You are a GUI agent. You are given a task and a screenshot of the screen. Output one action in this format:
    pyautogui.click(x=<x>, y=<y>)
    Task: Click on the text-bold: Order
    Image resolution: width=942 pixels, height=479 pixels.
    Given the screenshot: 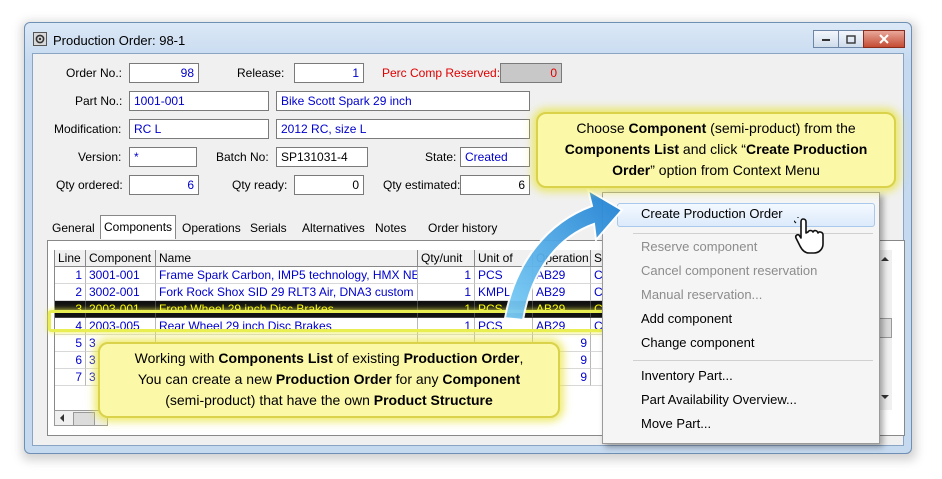 What is the action you would take?
    pyautogui.click(x=631, y=170)
    